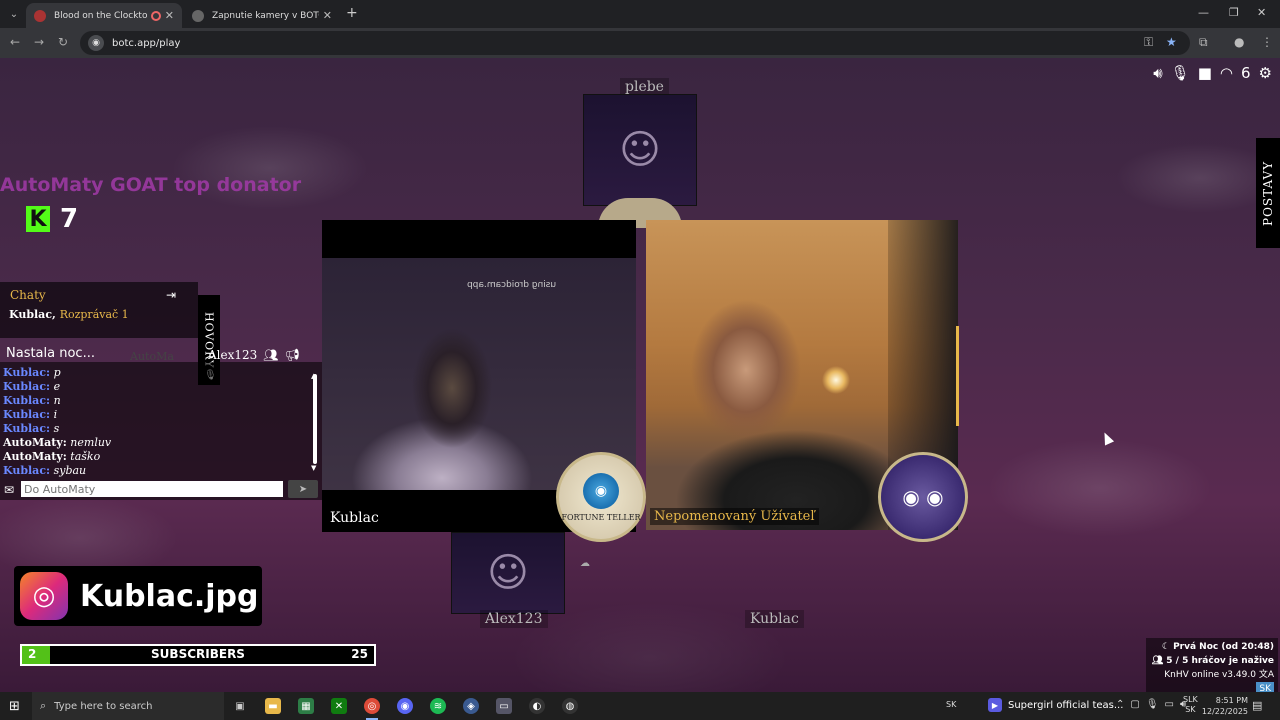 Image resolution: width=1280 pixels, height=720 pixels. What do you see at coordinates (339, 706) in the screenshot?
I see `xbox-icon: ✕` at bounding box center [339, 706].